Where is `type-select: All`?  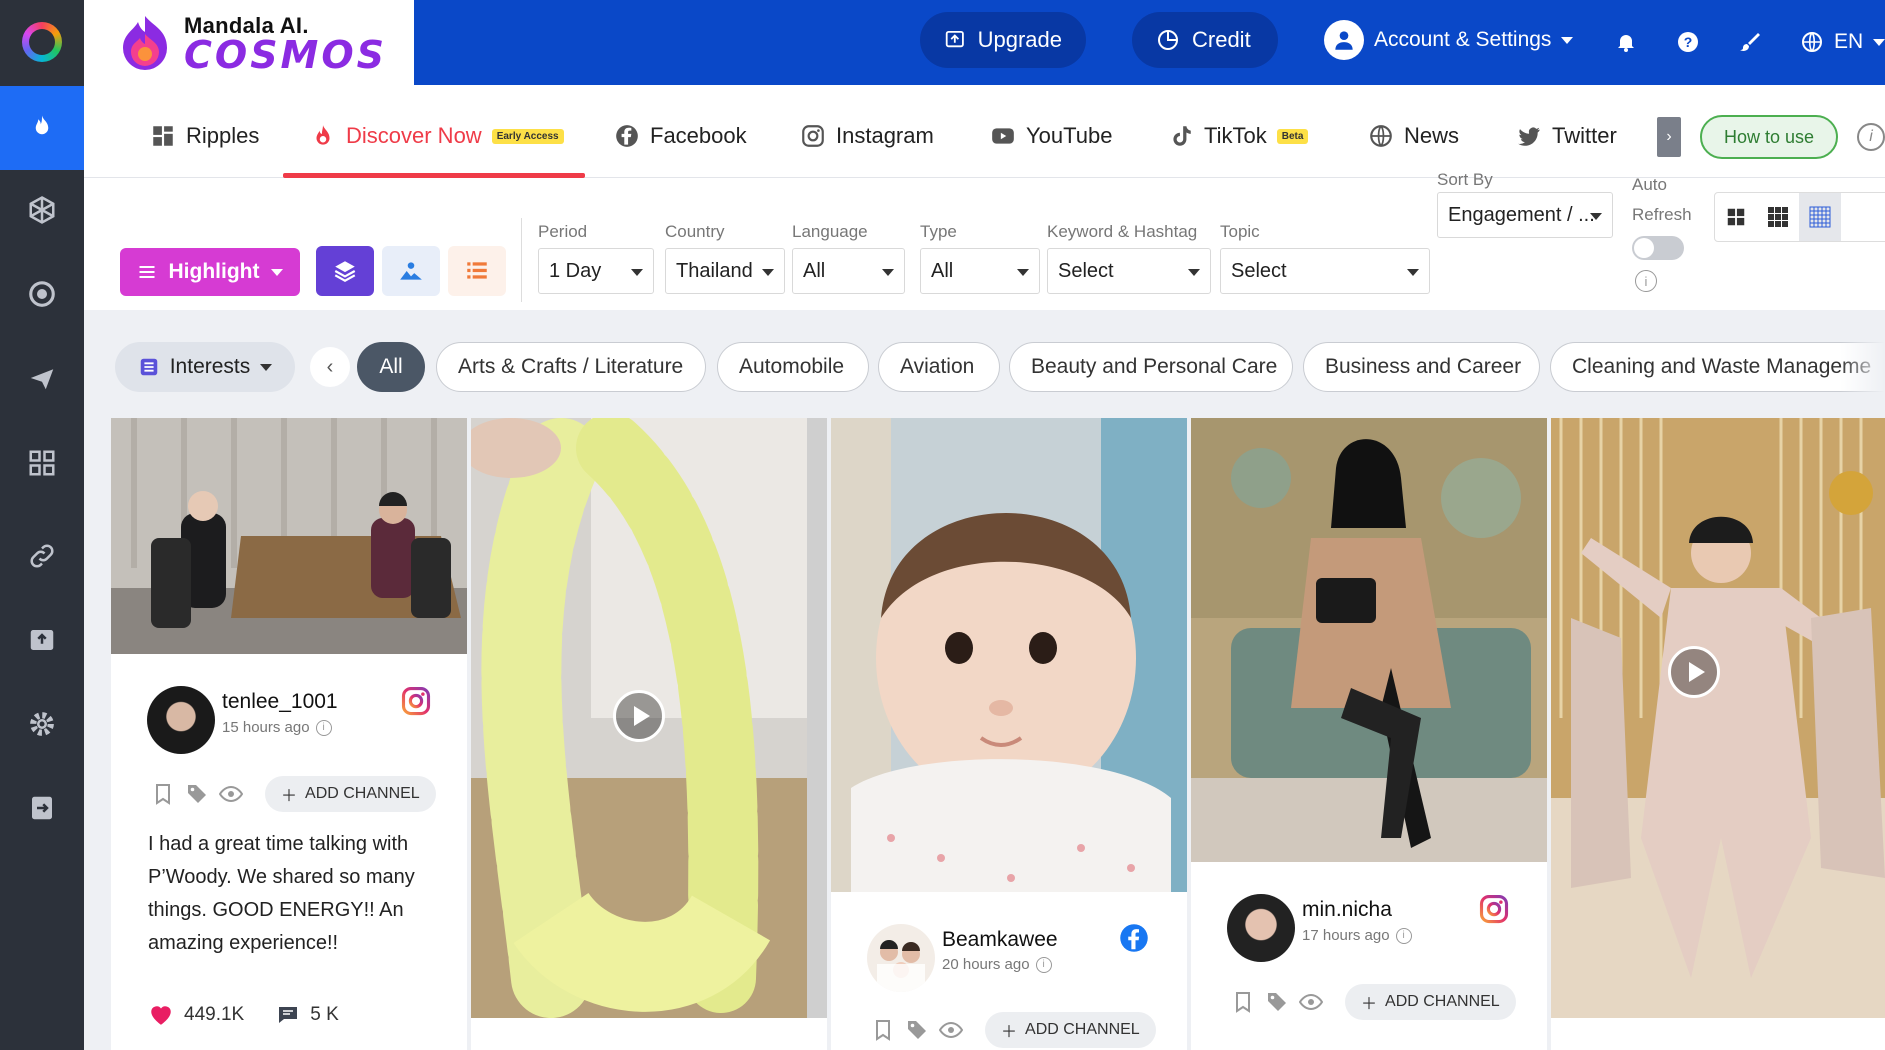 type-select: All is located at coordinates (980, 271).